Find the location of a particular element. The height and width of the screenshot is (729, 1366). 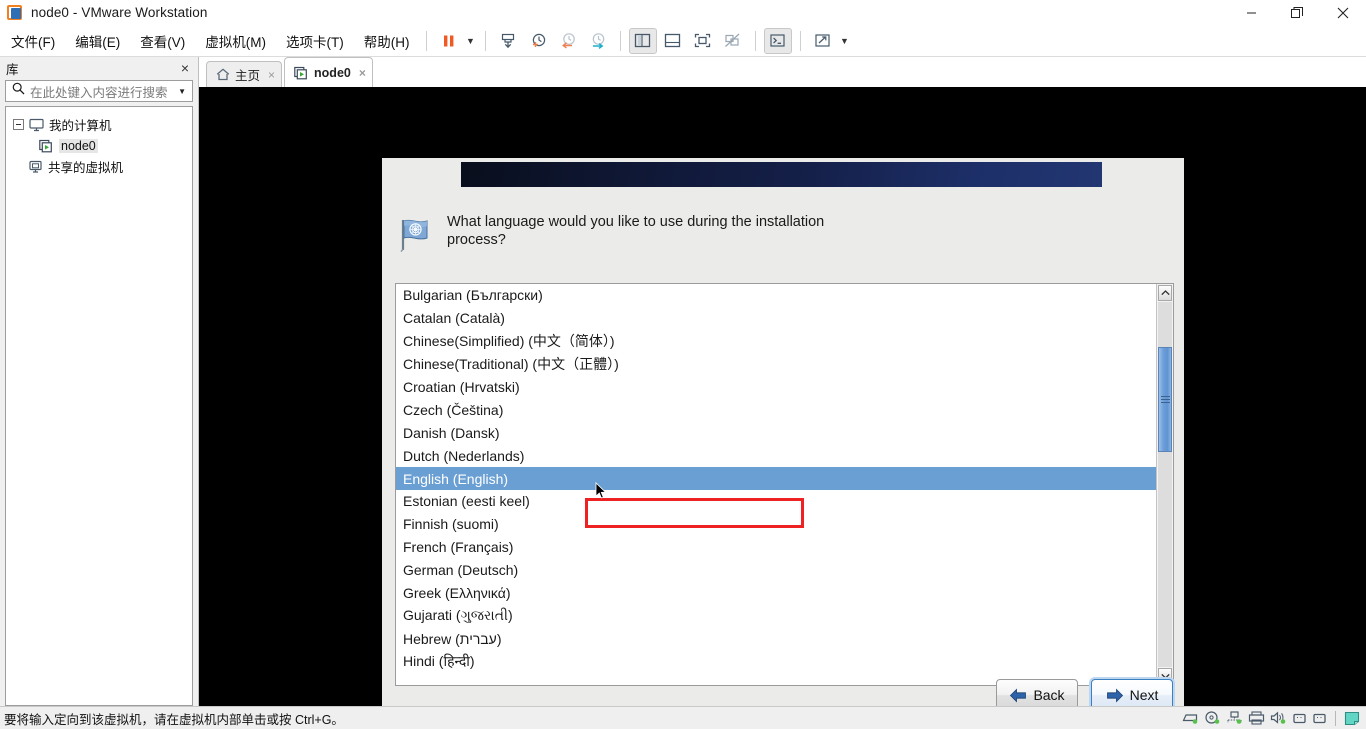

restore-button is located at coordinates (1297, 12).